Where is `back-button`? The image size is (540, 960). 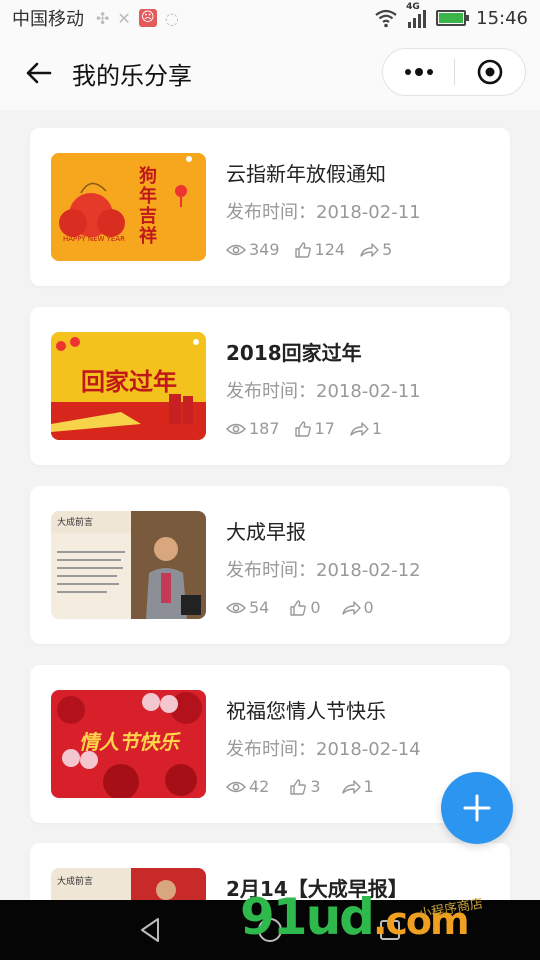 back-button is located at coordinates (38, 73).